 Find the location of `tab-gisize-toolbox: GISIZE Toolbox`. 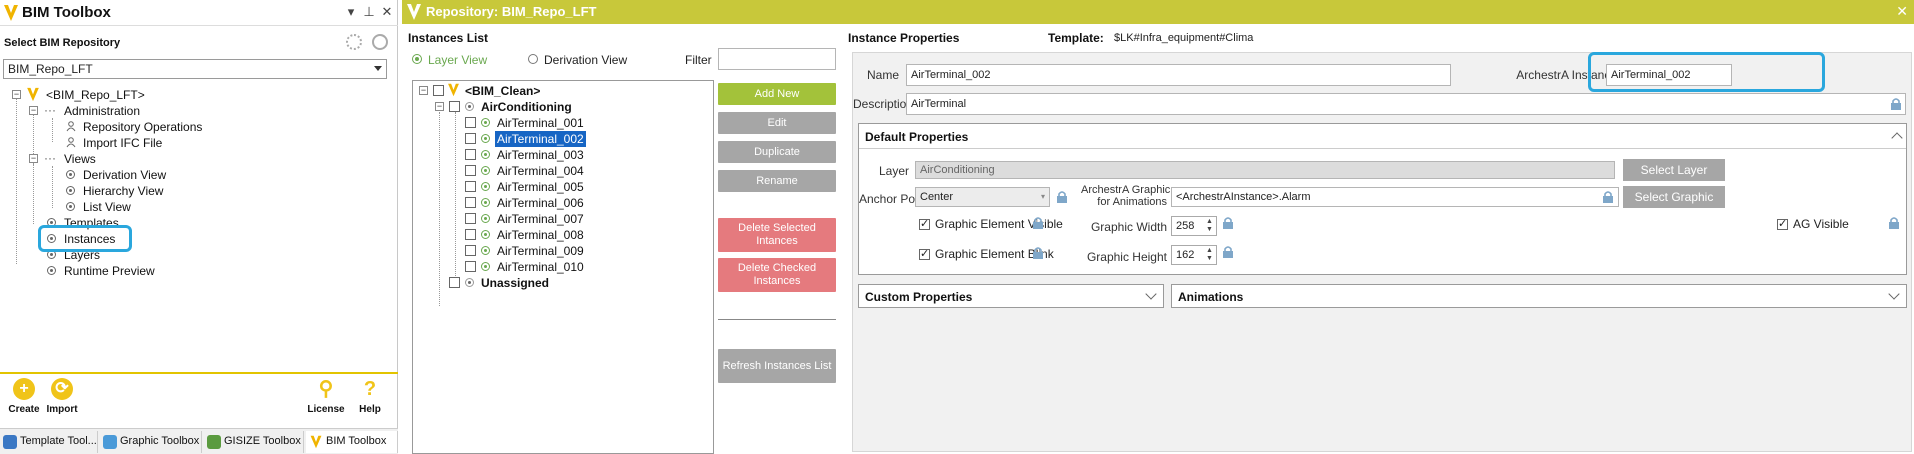

tab-gisize-toolbox: GISIZE Toolbox is located at coordinates (254, 442).